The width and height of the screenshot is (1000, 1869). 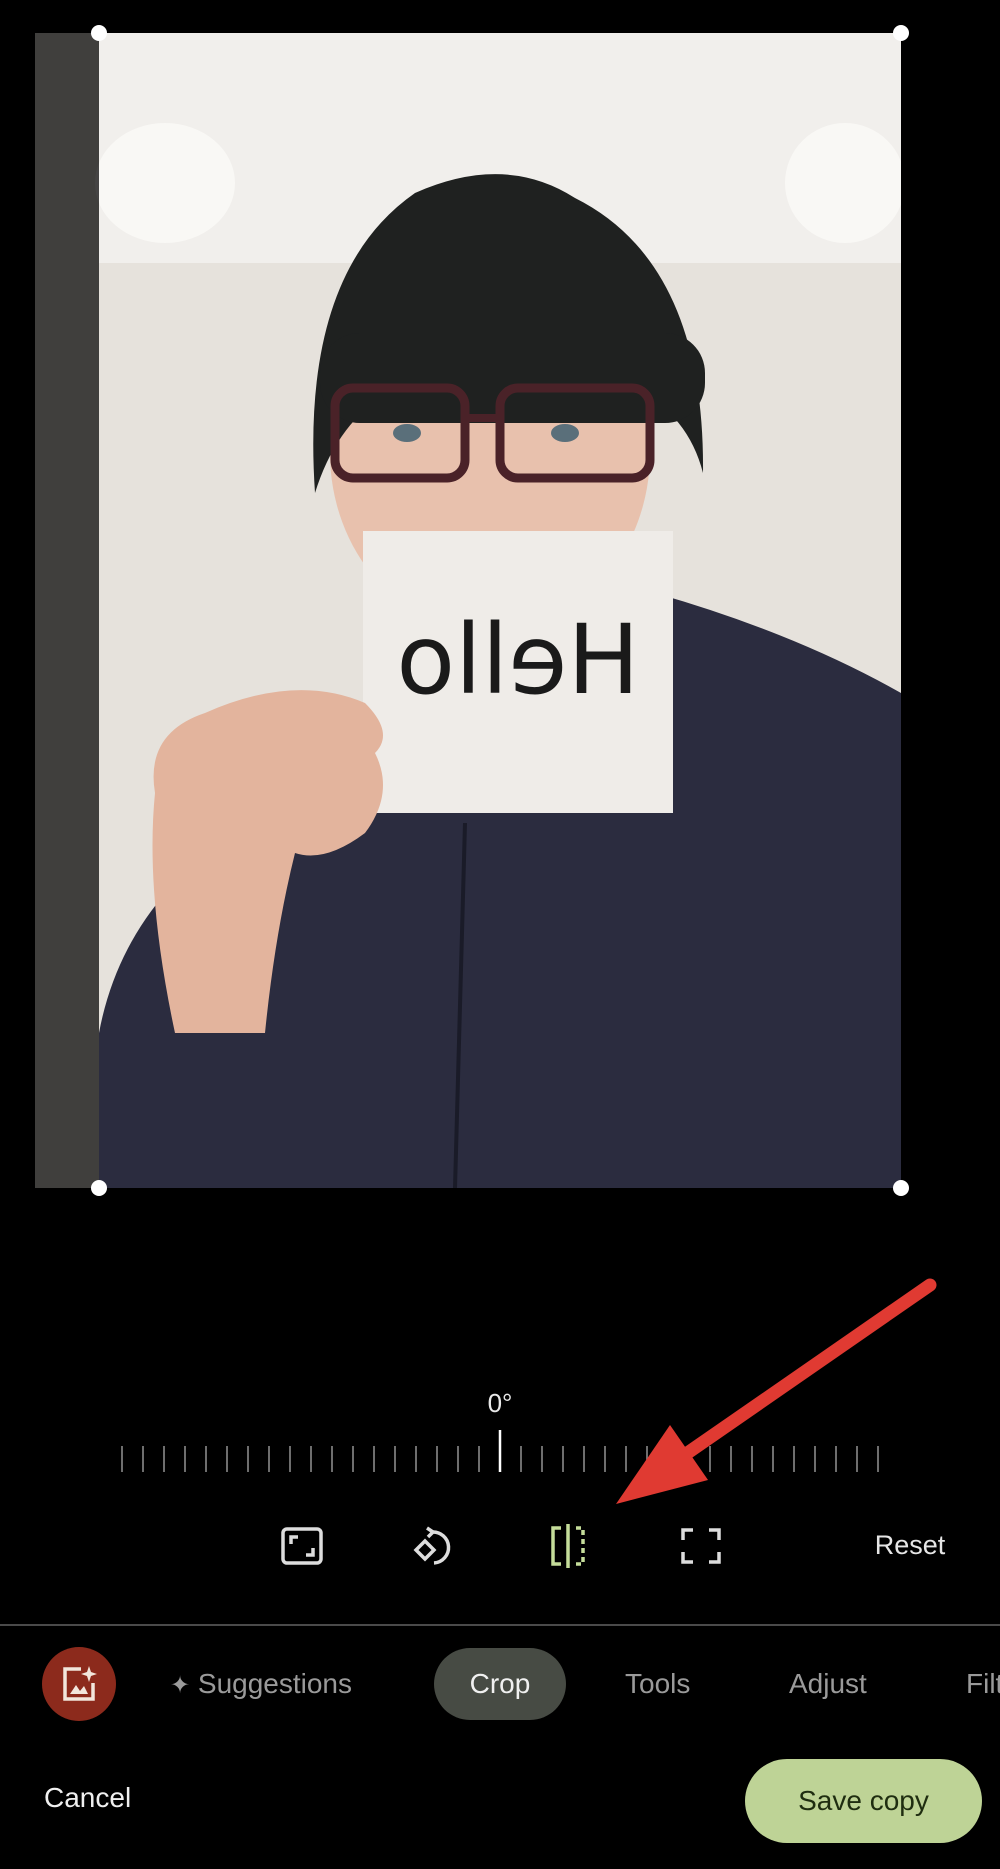 I want to click on crop-handle-bottom-right, so click(x=901, y=1188).